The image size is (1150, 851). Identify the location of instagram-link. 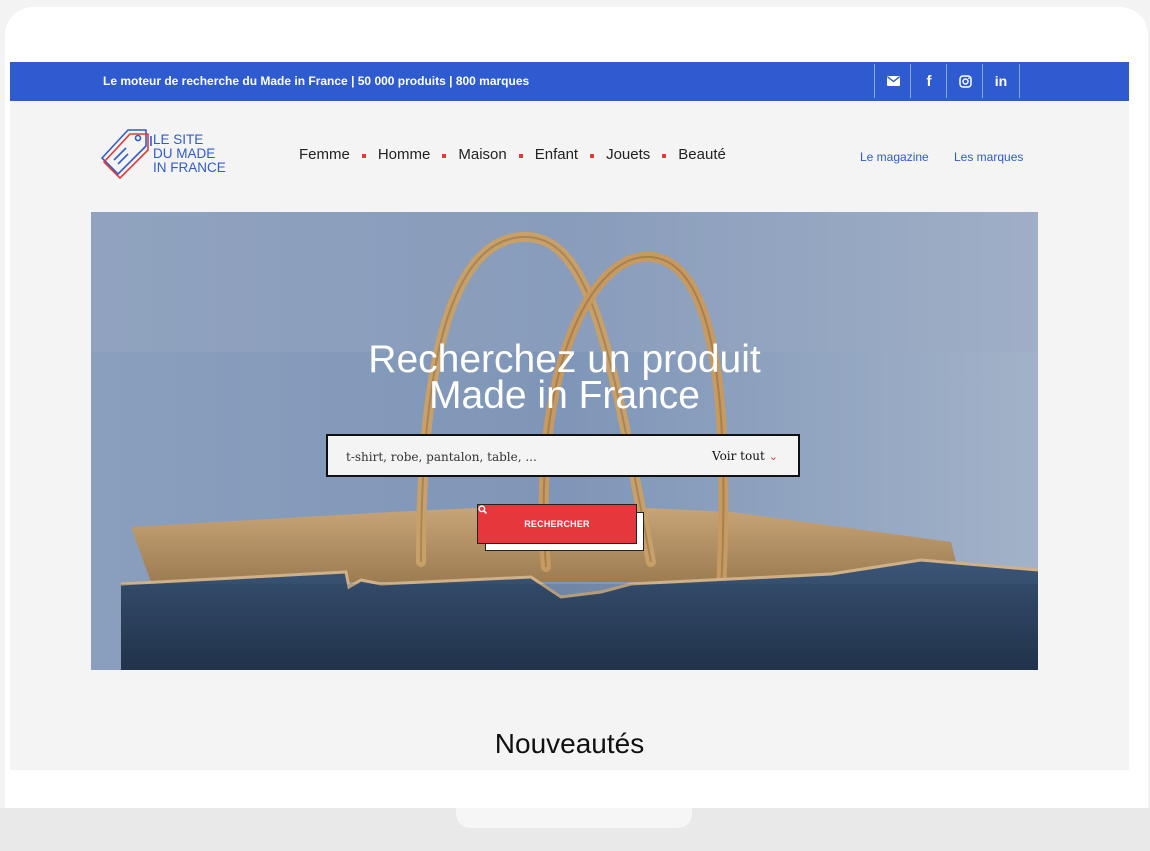
(964, 81).